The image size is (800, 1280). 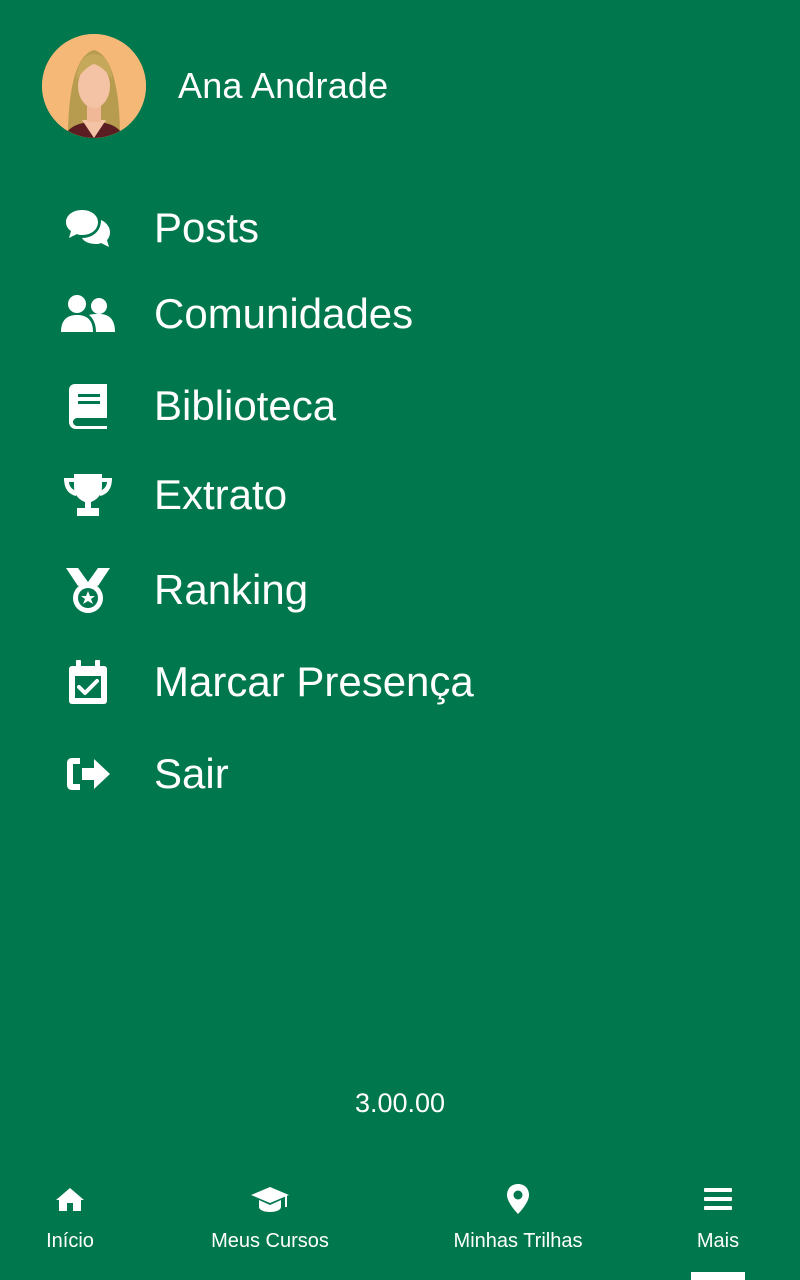 I want to click on profile-header: Ana Andrade, so click(x=215, y=86).